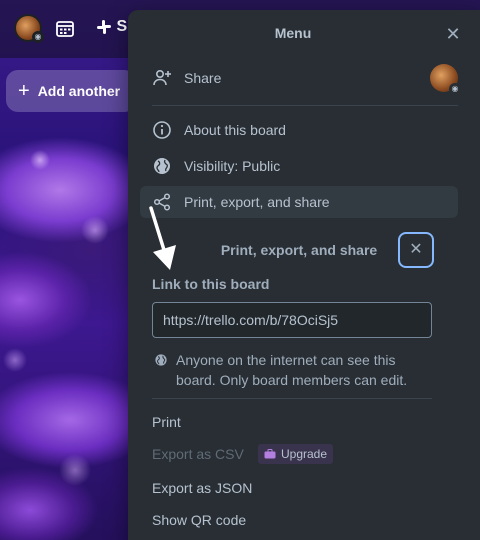 The height and width of the screenshot is (540, 480). Describe the element at coordinates (299, 78) in the screenshot. I see `menu-item-share: Share` at that location.